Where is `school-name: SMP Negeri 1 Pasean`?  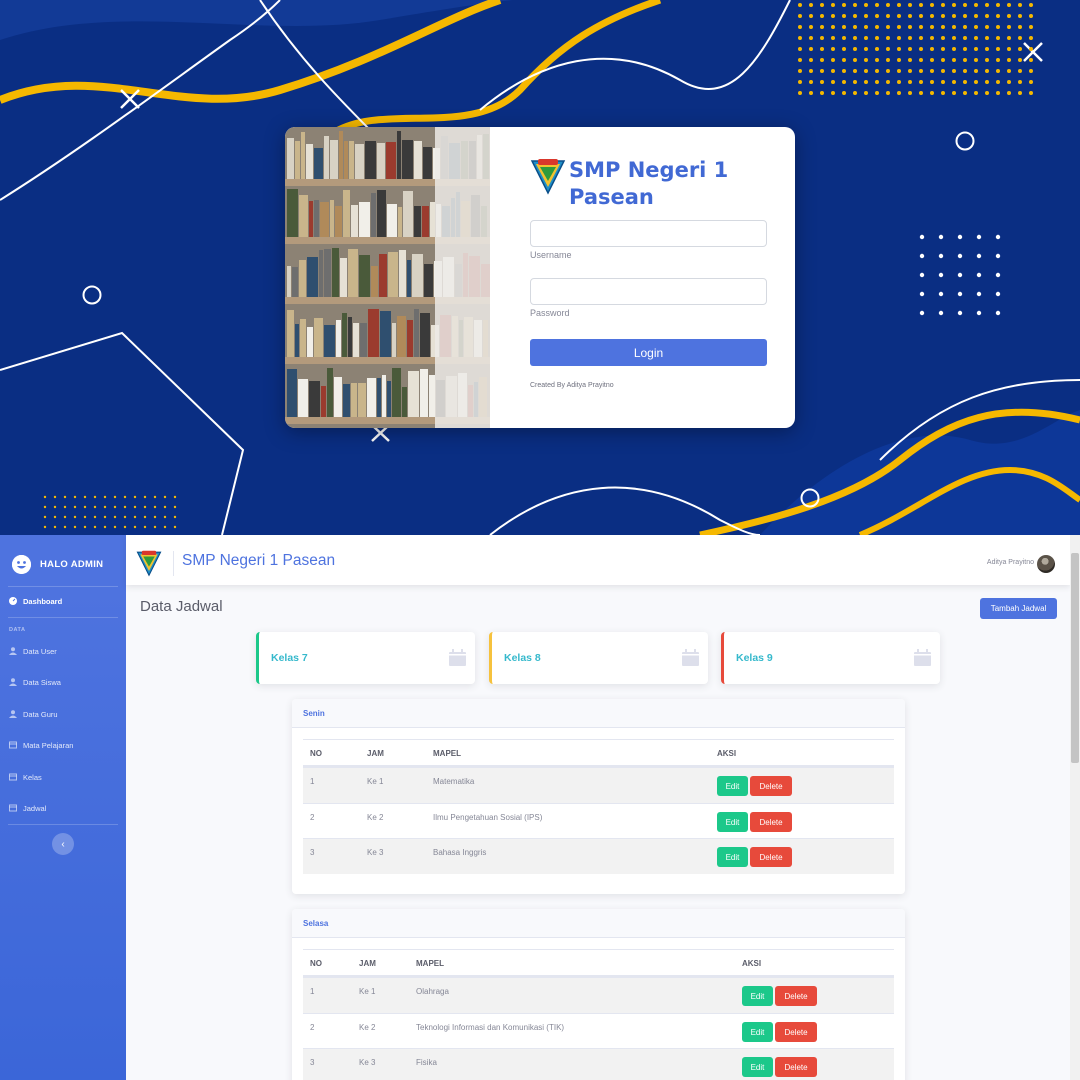 school-name: SMP Negeri 1 Pasean is located at coordinates (649, 183).